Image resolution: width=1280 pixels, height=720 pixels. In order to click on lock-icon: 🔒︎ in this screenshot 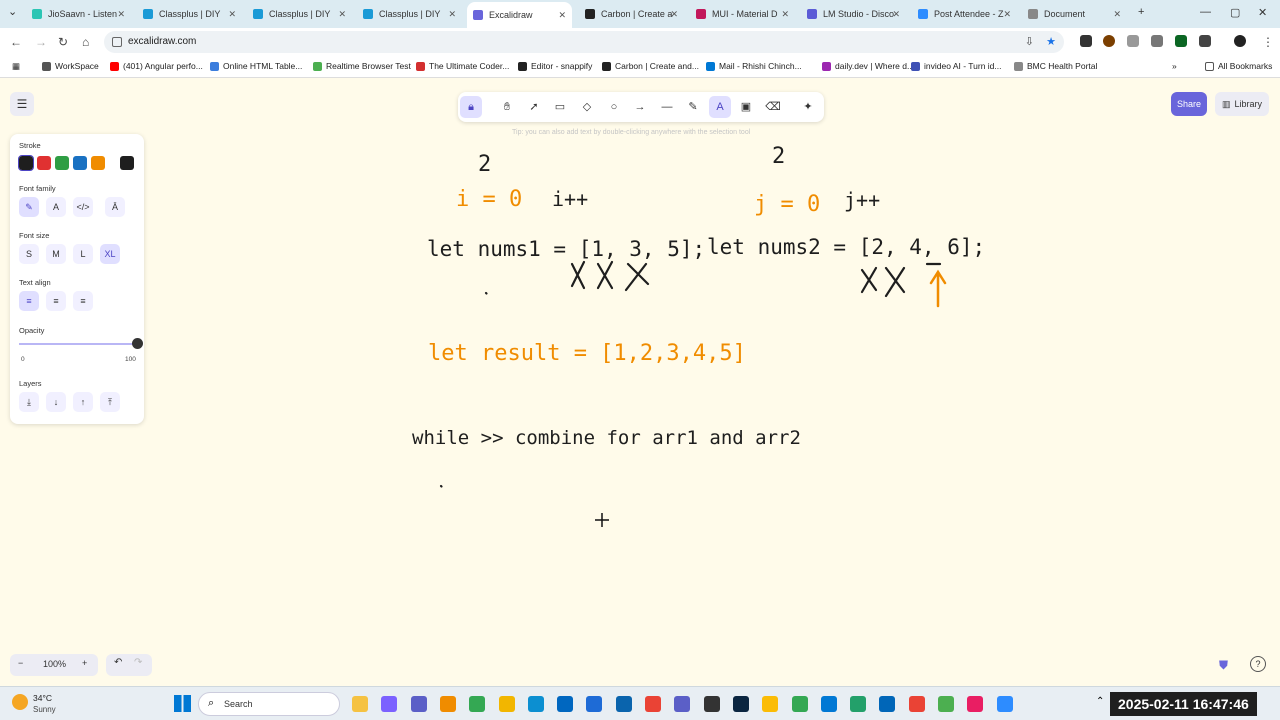, I will do `click(471, 107)`.